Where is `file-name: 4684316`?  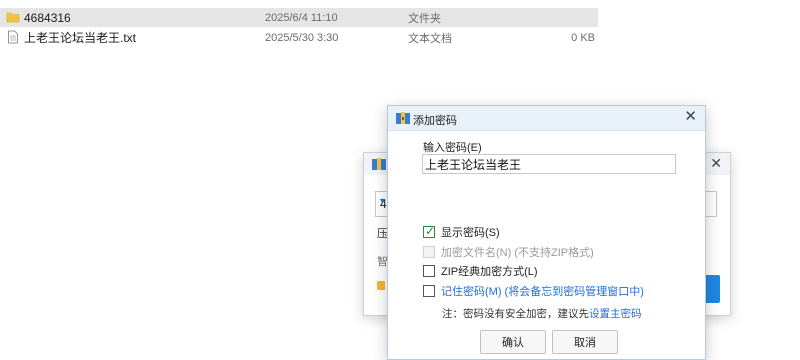
file-name: 4684316 is located at coordinates (47, 17).